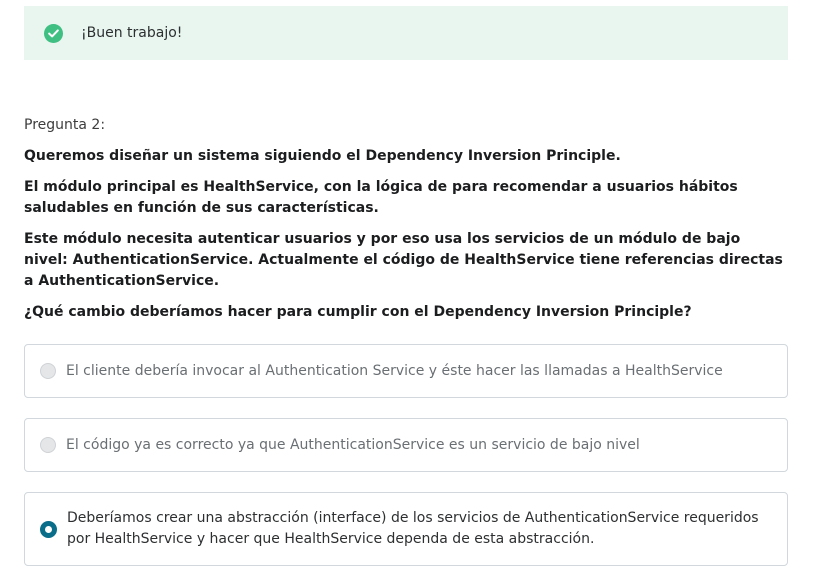 This screenshot has width=832, height=587. Describe the element at coordinates (48, 529) in the screenshot. I see `radio-button-selected` at that location.